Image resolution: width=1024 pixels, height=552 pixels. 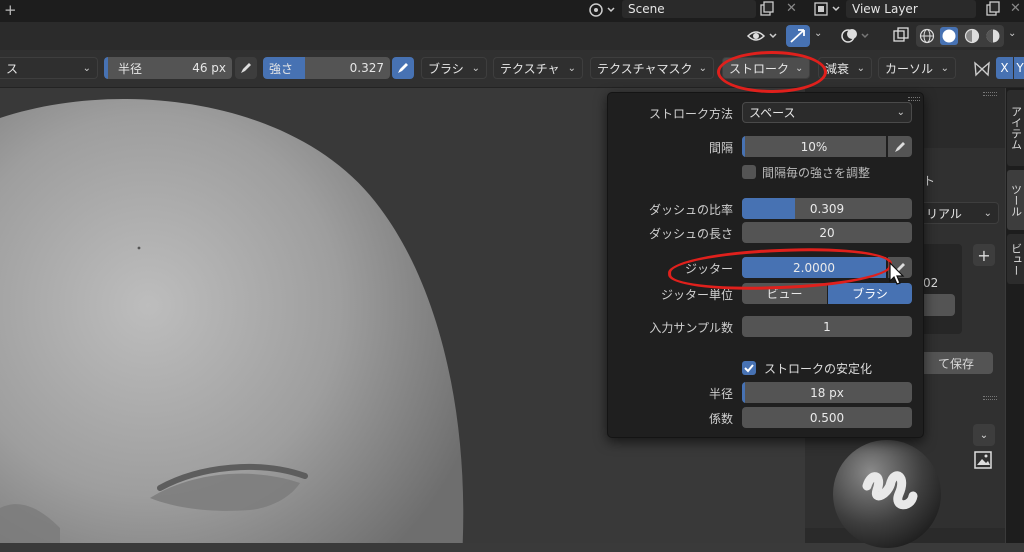 What do you see at coordinates (749, 172) in the screenshot?
I see `adjust-strength-checkbox` at bounding box center [749, 172].